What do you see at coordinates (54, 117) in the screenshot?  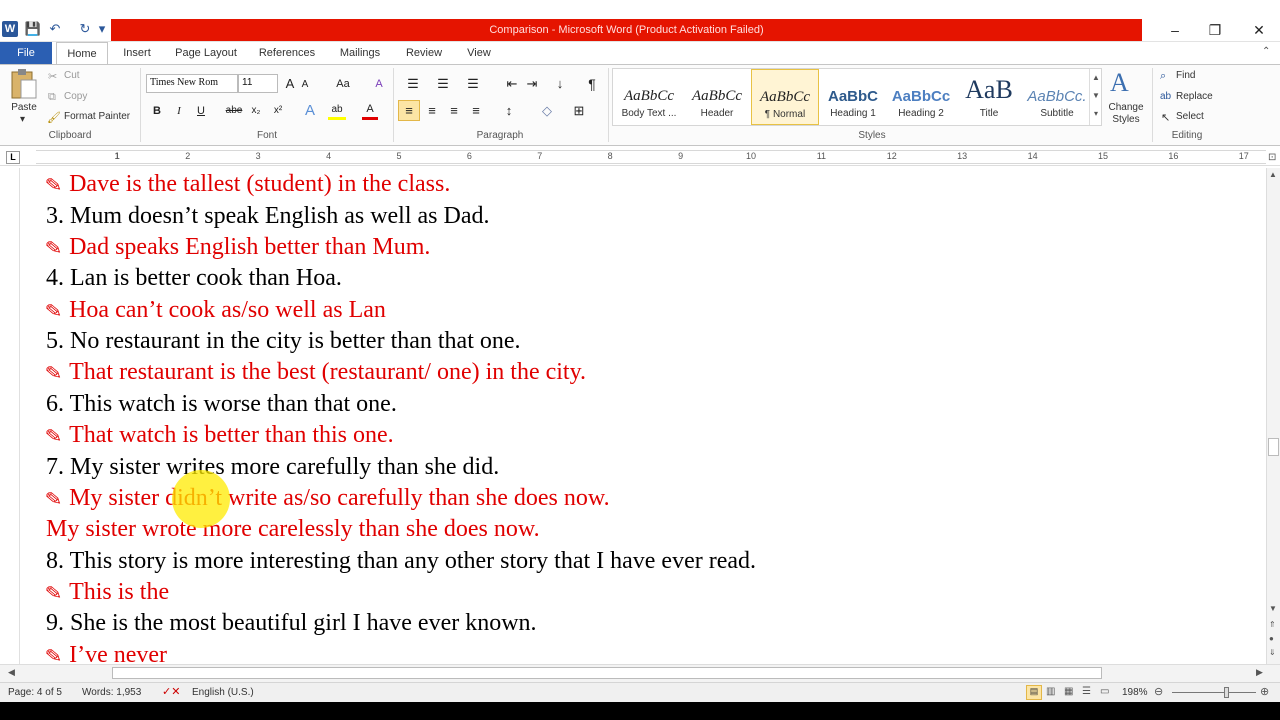 I see `format-painter-icon: 🖌` at bounding box center [54, 117].